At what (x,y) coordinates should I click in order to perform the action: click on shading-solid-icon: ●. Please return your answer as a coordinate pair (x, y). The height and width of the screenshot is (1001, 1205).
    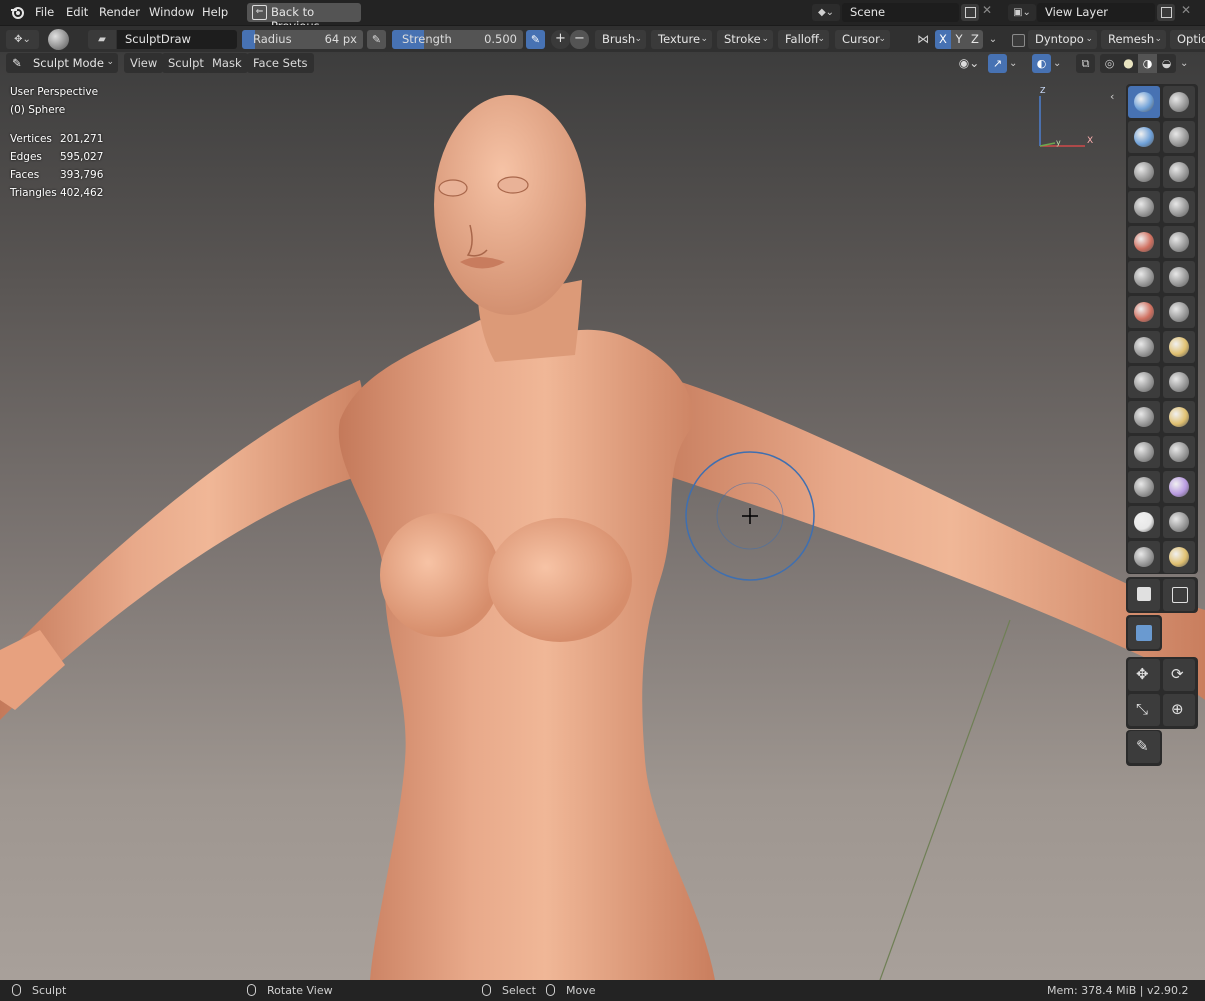
    Looking at the image, I should click on (1128, 63).